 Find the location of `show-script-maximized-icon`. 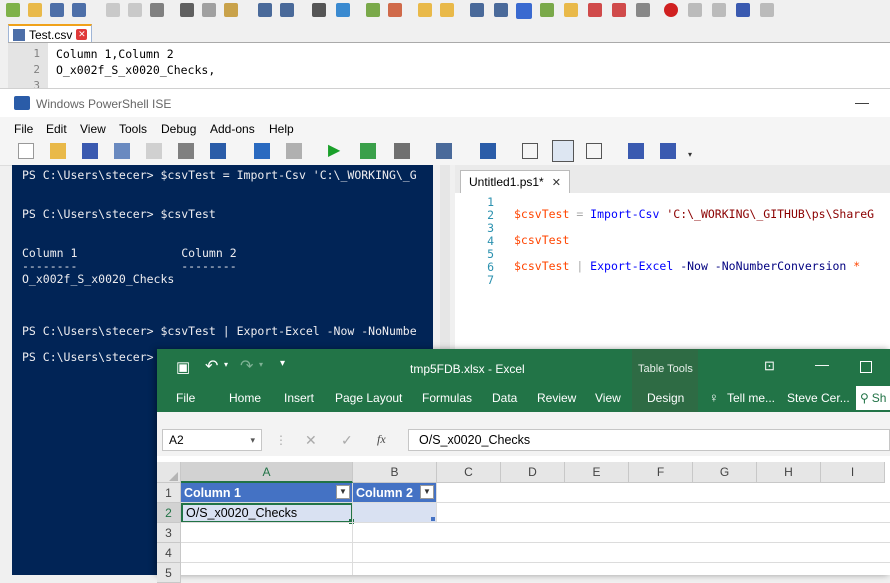

show-script-maximized-icon is located at coordinates (594, 151).